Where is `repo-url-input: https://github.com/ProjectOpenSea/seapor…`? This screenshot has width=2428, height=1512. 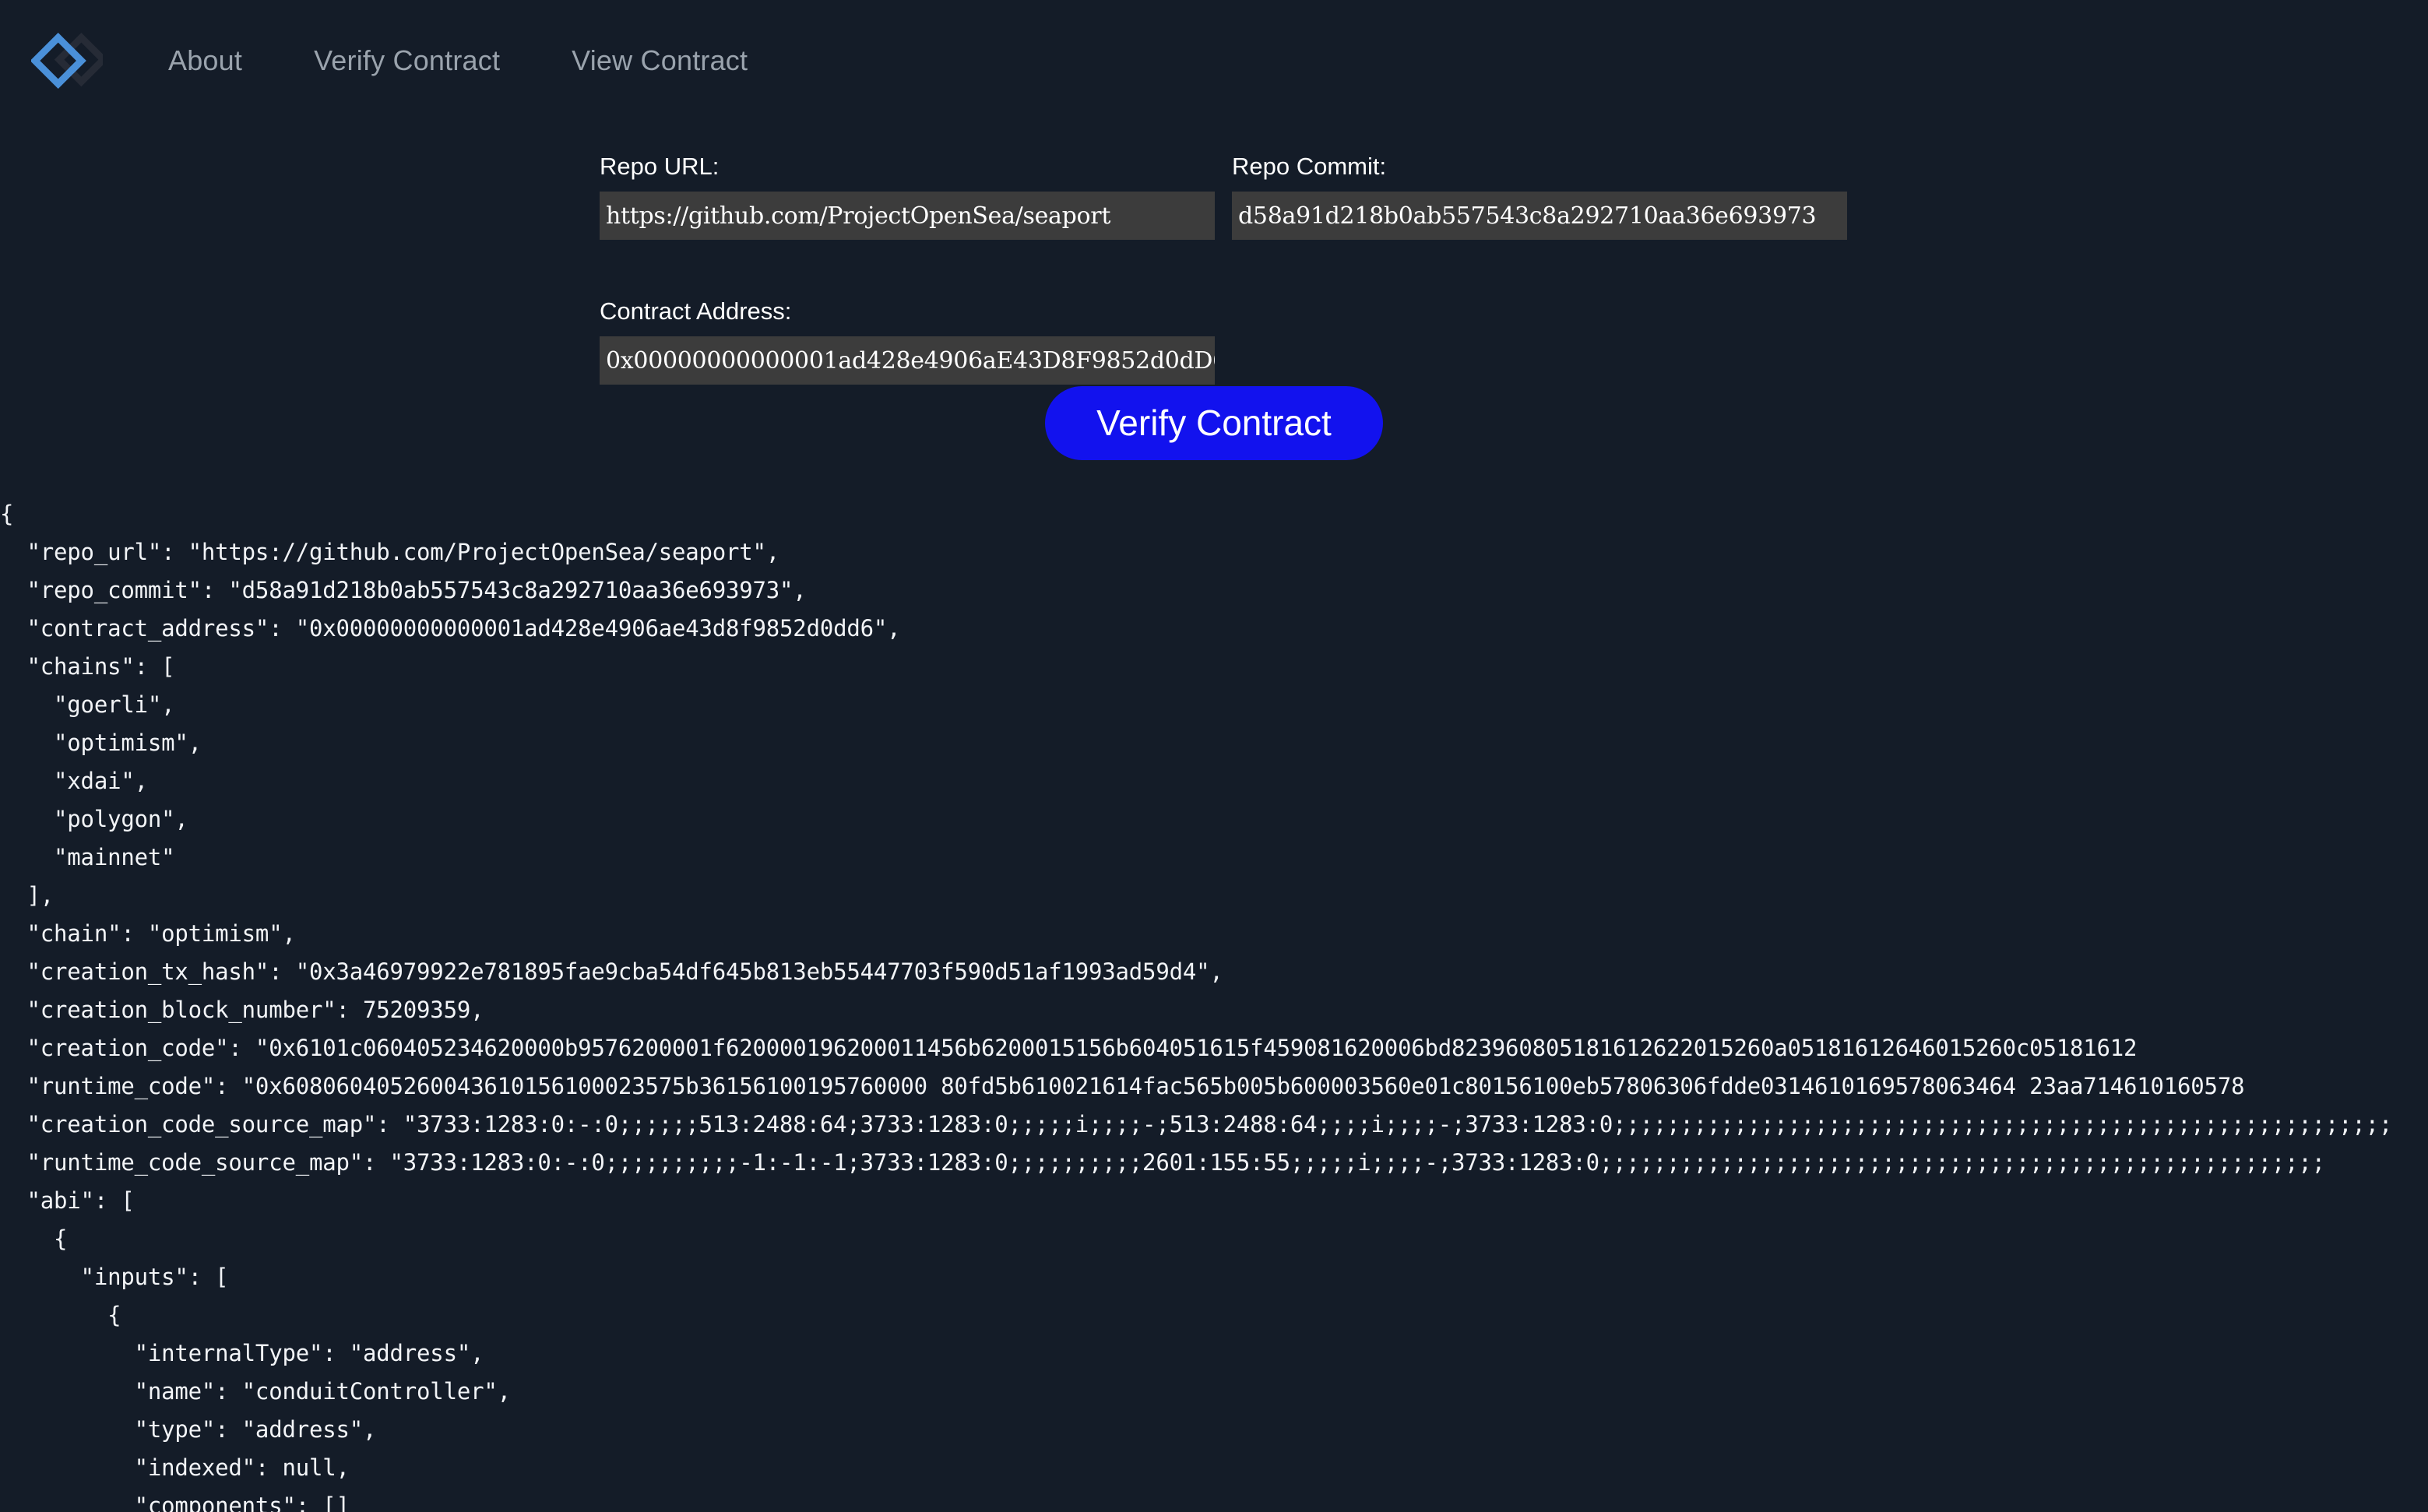 repo-url-input: https://github.com/ProjectOpenSea/seapor… is located at coordinates (907, 216).